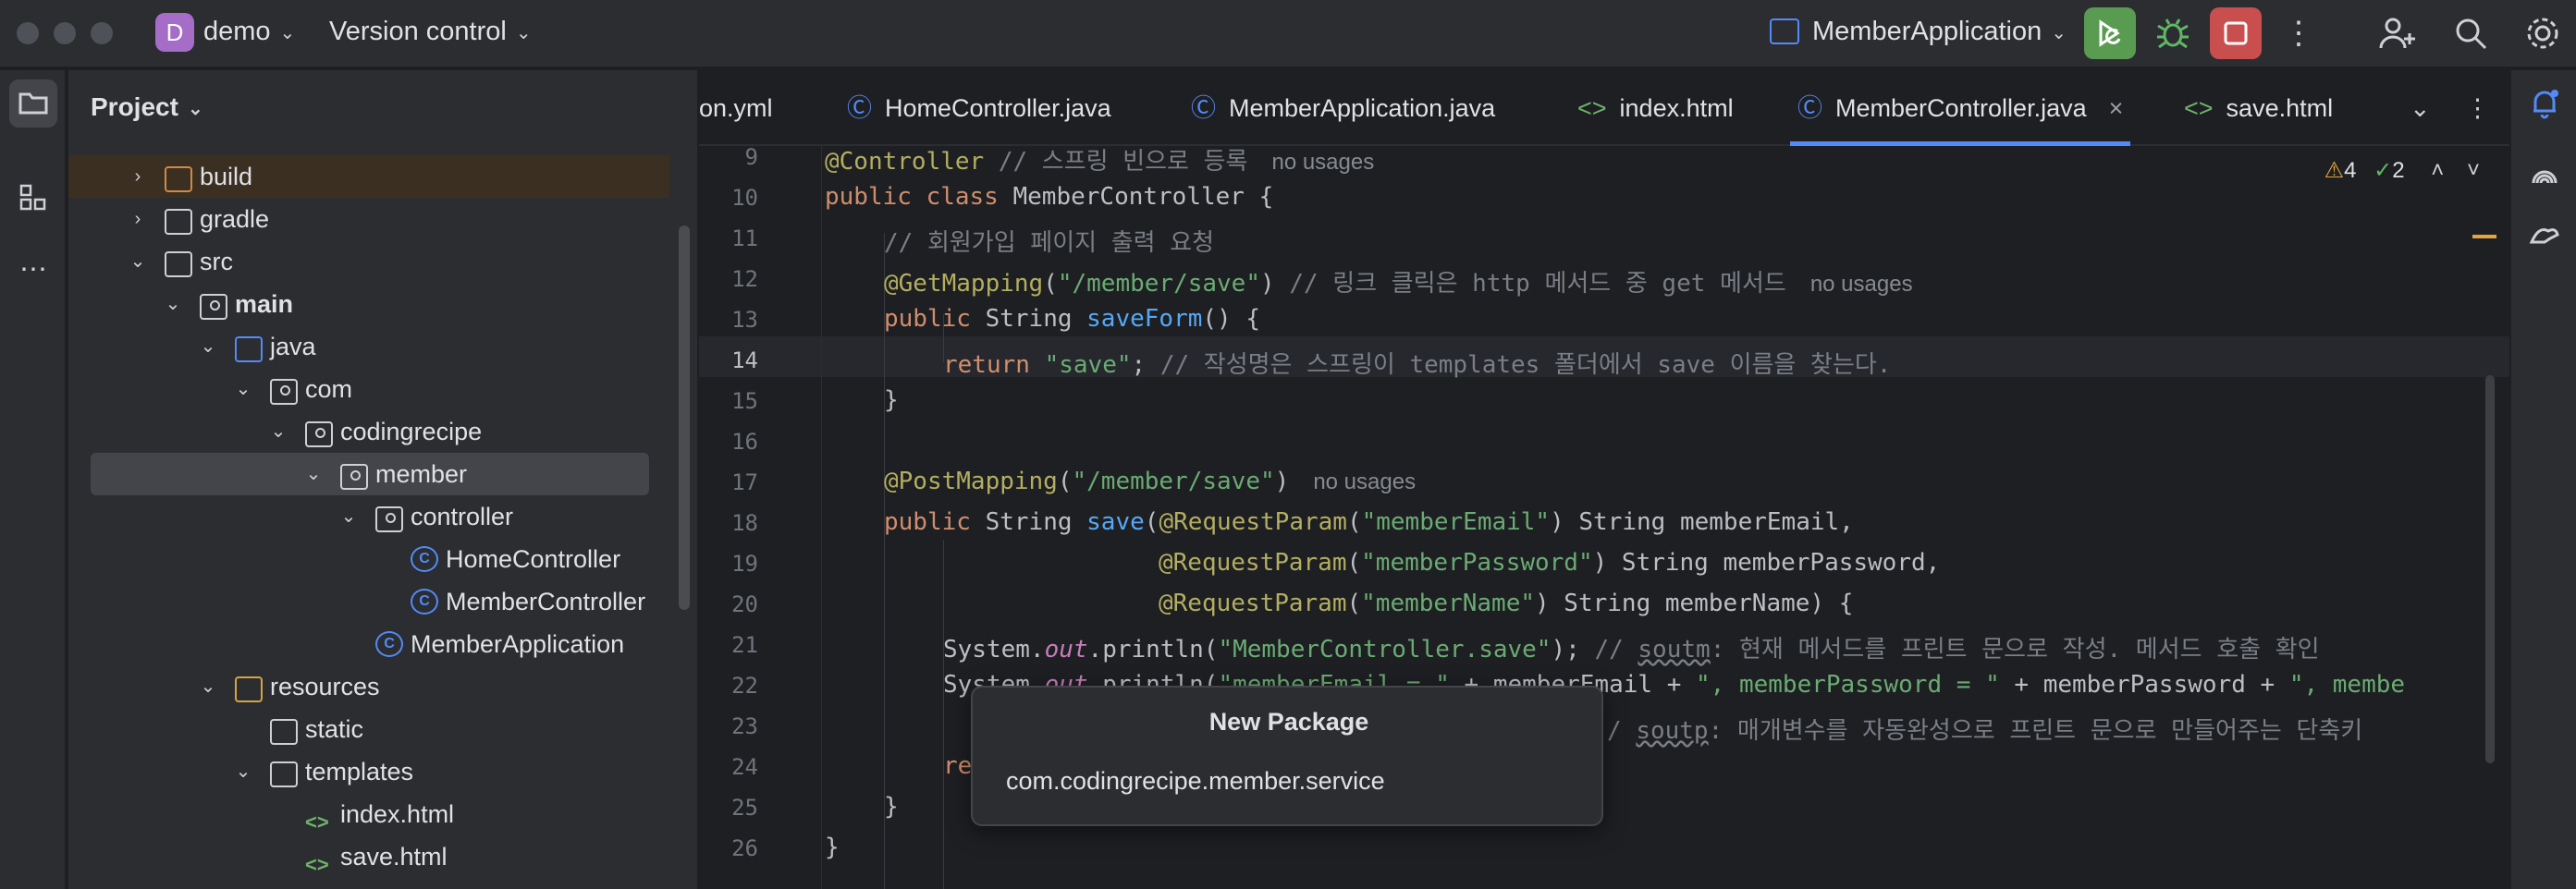  What do you see at coordinates (33, 103) in the screenshot?
I see `project-folder-icon` at bounding box center [33, 103].